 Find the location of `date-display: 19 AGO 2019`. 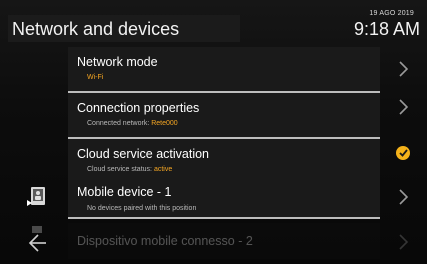

date-display: 19 AGO 2019 is located at coordinates (391, 13).